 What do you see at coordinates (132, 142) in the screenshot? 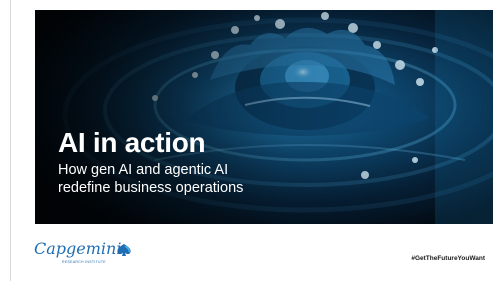
I see `slide-title: AI in action` at bounding box center [132, 142].